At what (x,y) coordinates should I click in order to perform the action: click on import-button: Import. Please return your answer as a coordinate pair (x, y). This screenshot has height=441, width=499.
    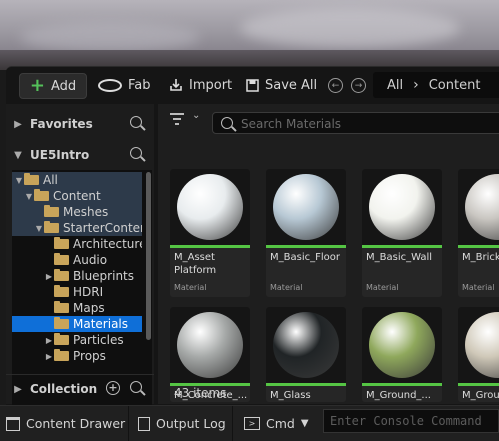
    Looking at the image, I should click on (200, 85).